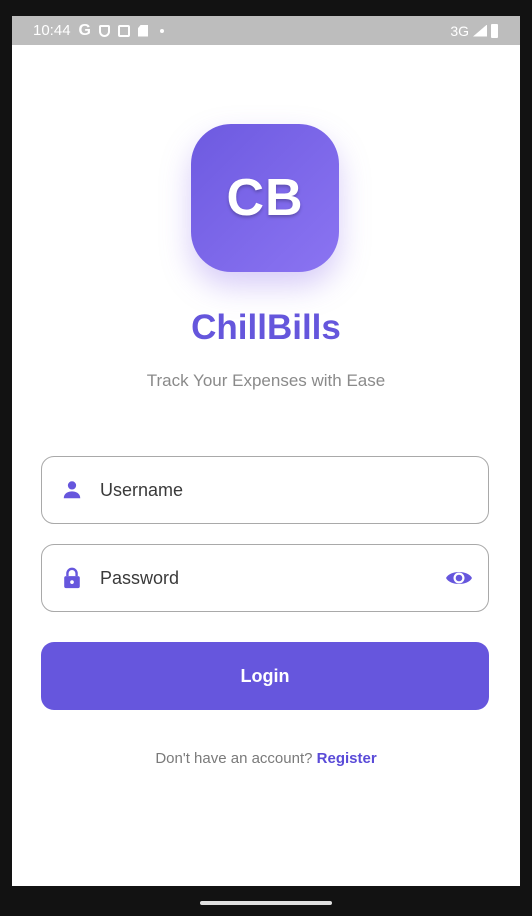  I want to click on eye-icon, so click(459, 578).